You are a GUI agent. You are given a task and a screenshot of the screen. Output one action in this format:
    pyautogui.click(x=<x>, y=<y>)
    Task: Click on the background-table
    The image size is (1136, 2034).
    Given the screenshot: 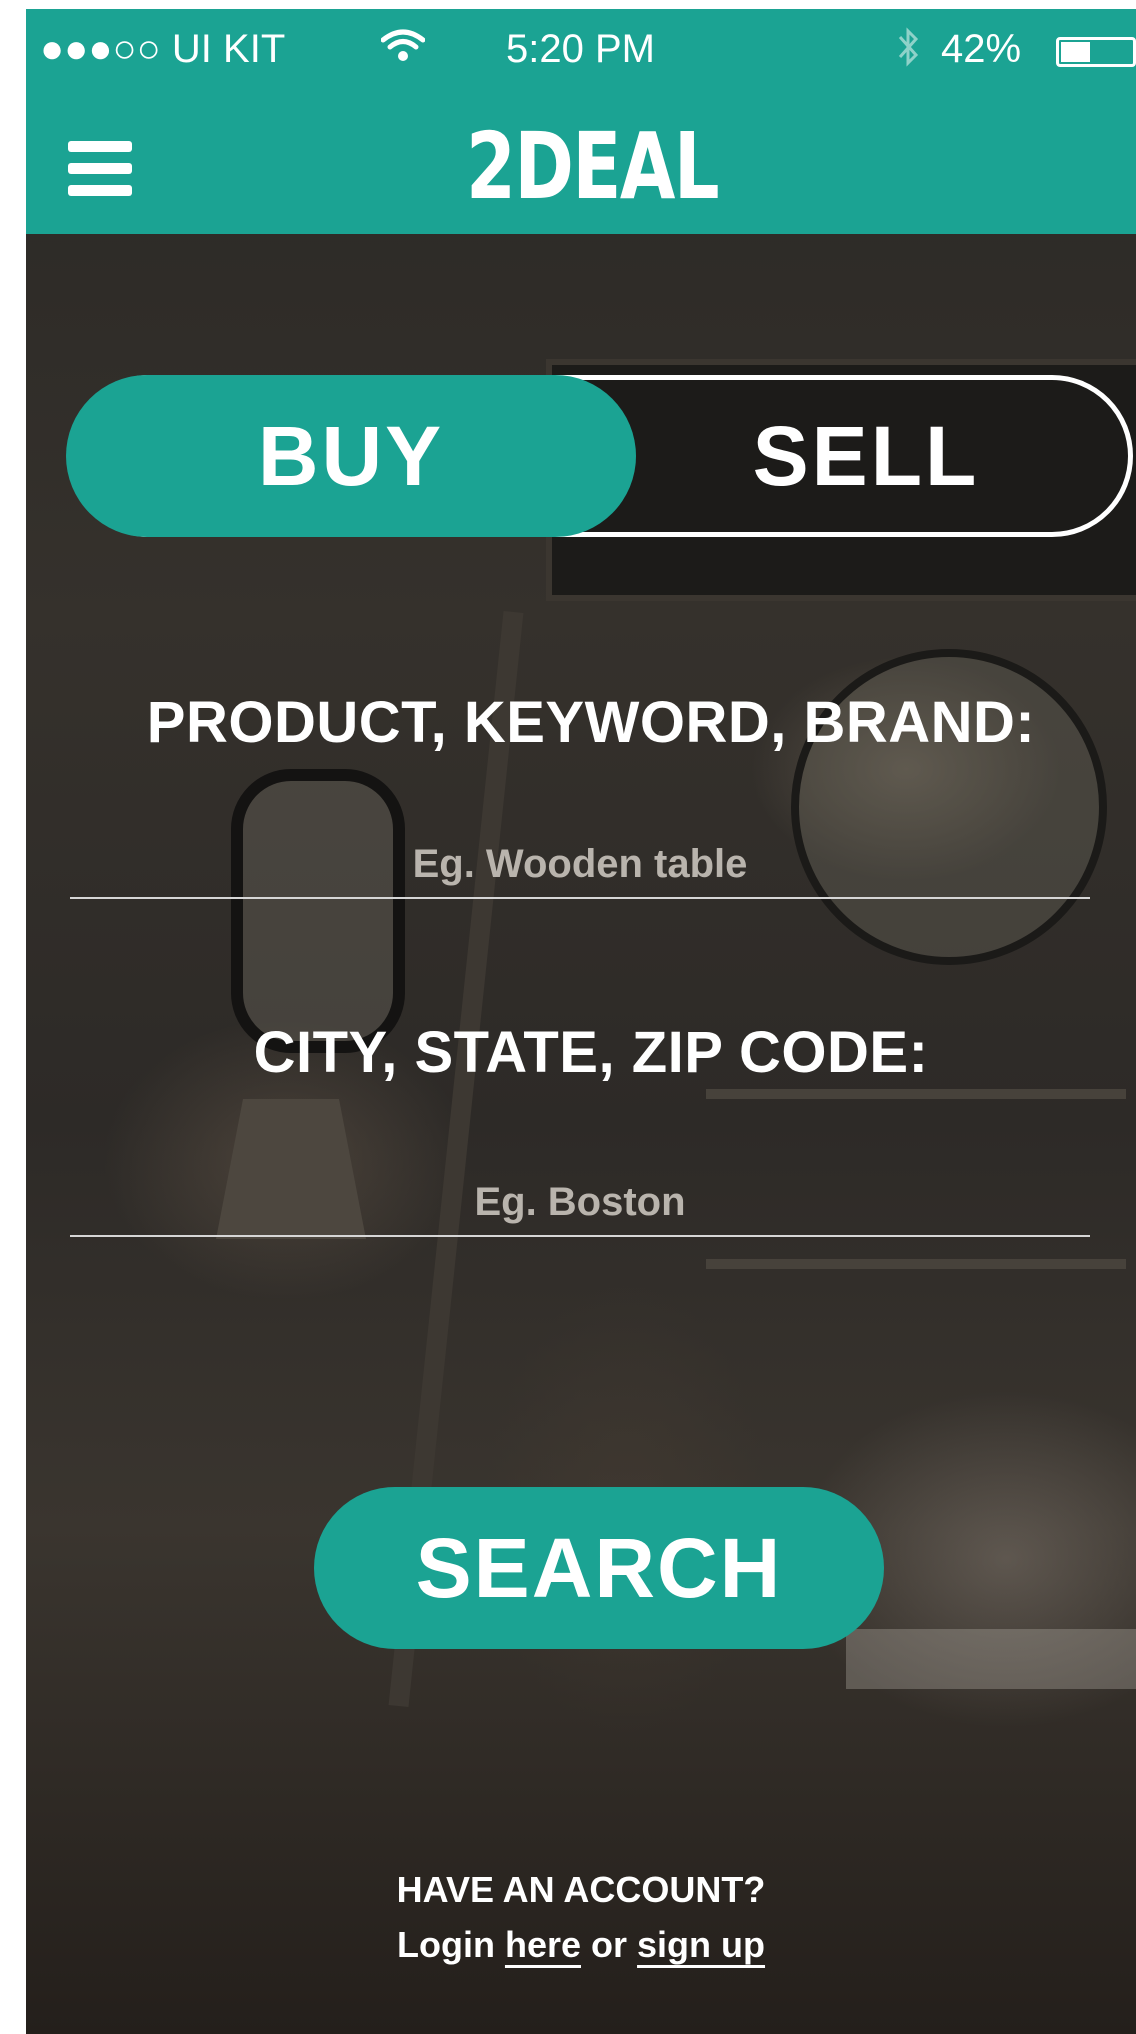 What is the action you would take?
    pyautogui.click(x=991, y=1659)
    